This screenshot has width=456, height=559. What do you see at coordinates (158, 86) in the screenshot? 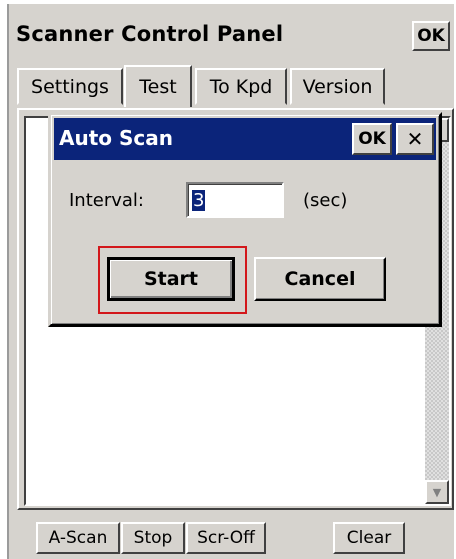
I see `tab-test: Test` at bounding box center [158, 86].